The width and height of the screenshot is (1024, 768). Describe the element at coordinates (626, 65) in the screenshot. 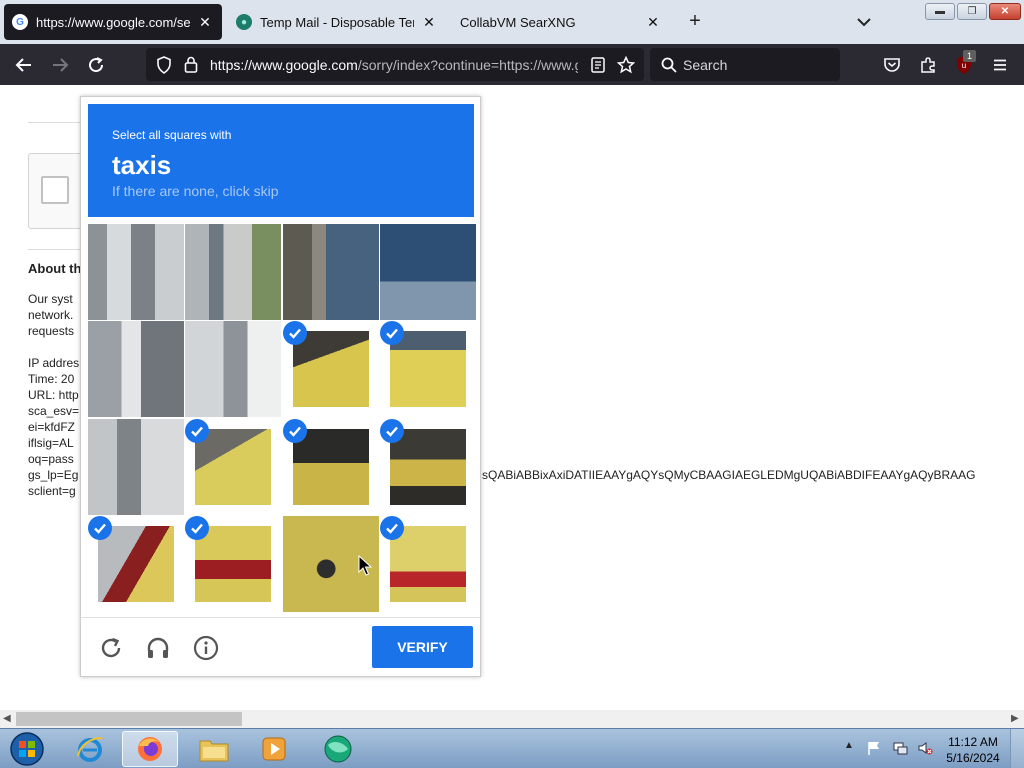

I see `bookmark-star-icon` at that location.